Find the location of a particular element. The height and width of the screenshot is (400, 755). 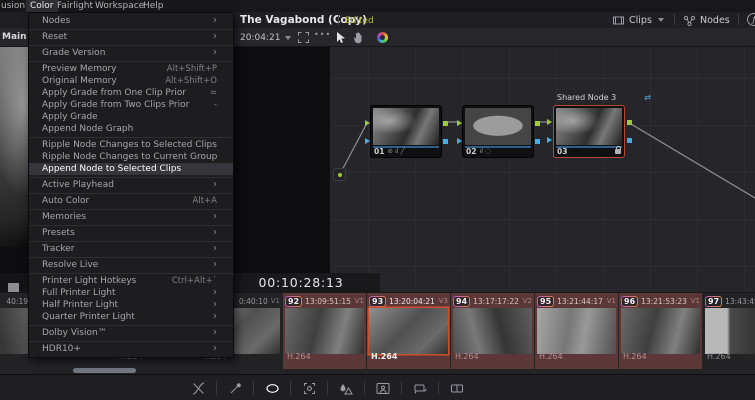

clip-93-current: 93 13:20:04:21 V3 H.264 is located at coordinates (408, 331).